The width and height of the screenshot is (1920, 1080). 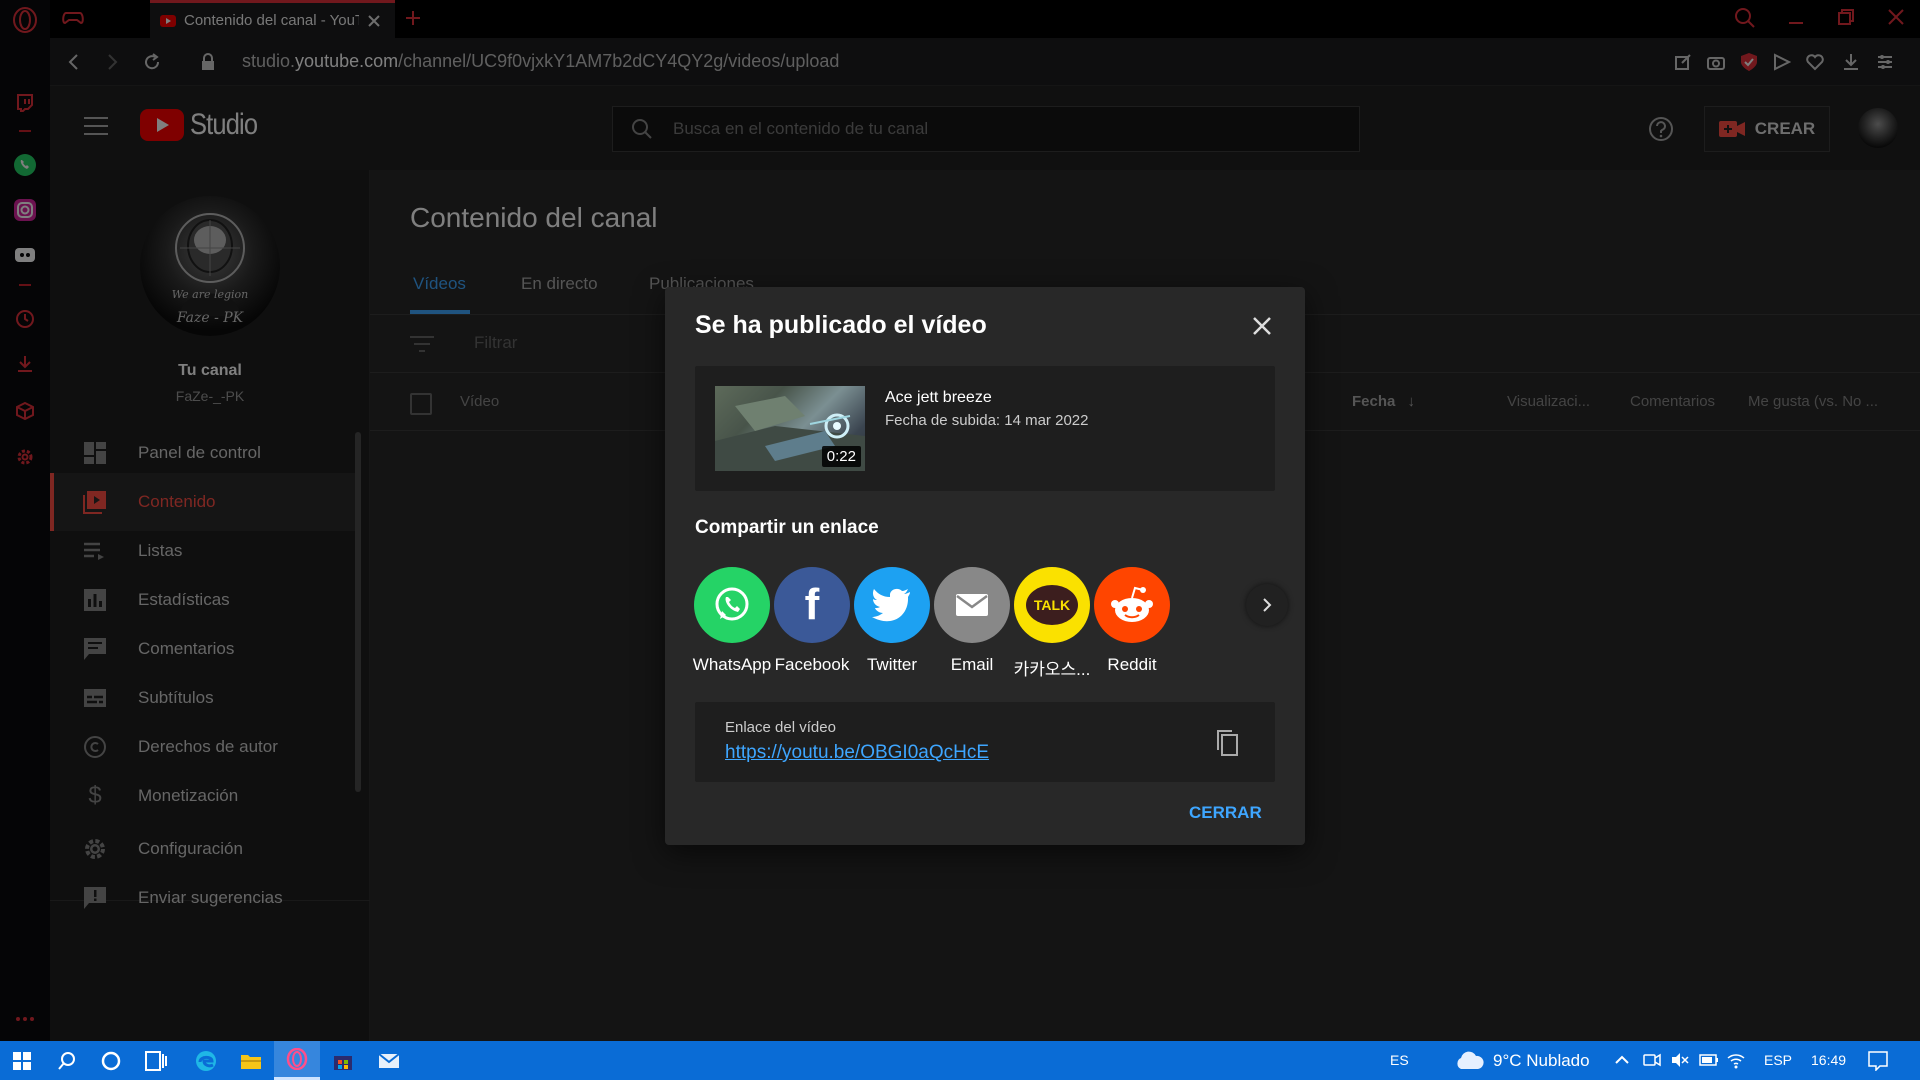 What do you see at coordinates (812, 605) in the screenshot?
I see `facebook-icon: f` at bounding box center [812, 605].